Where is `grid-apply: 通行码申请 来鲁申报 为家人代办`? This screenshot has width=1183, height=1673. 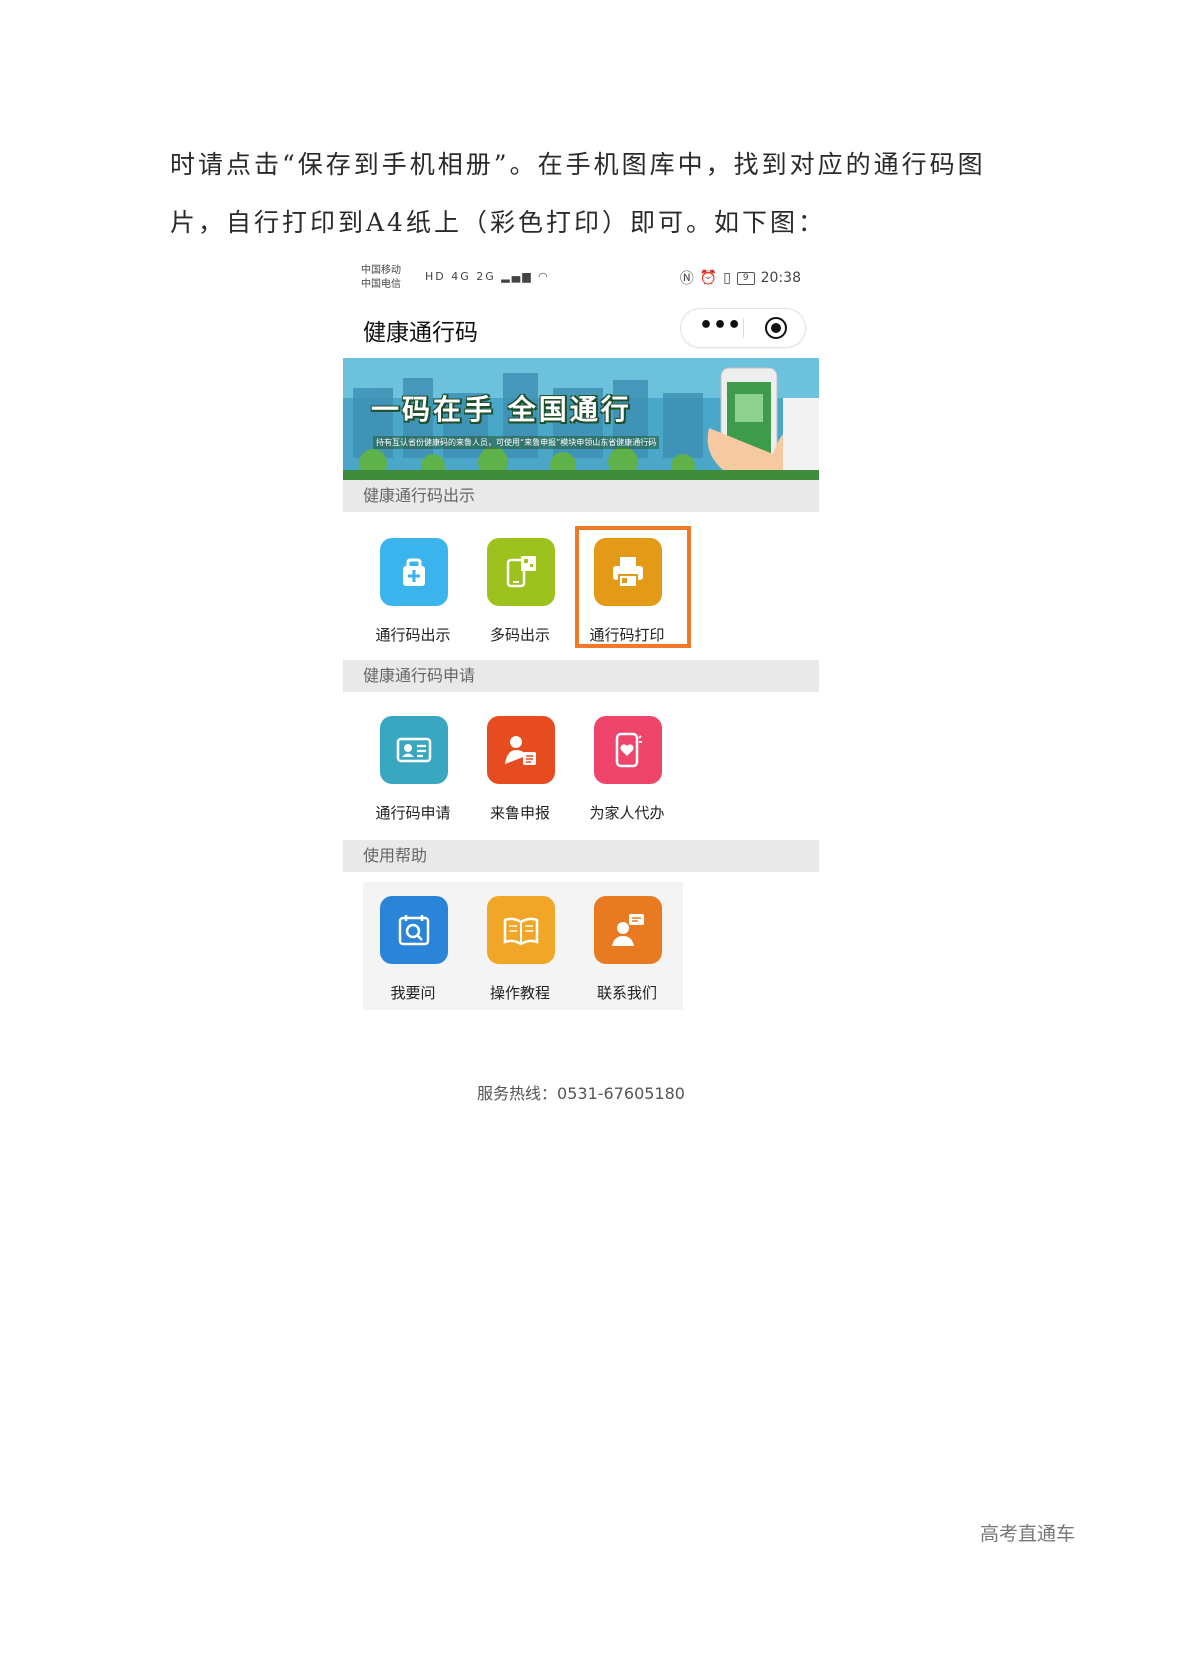 grid-apply: 通行码申请 来鲁申报 为家人代办 is located at coordinates (523, 776).